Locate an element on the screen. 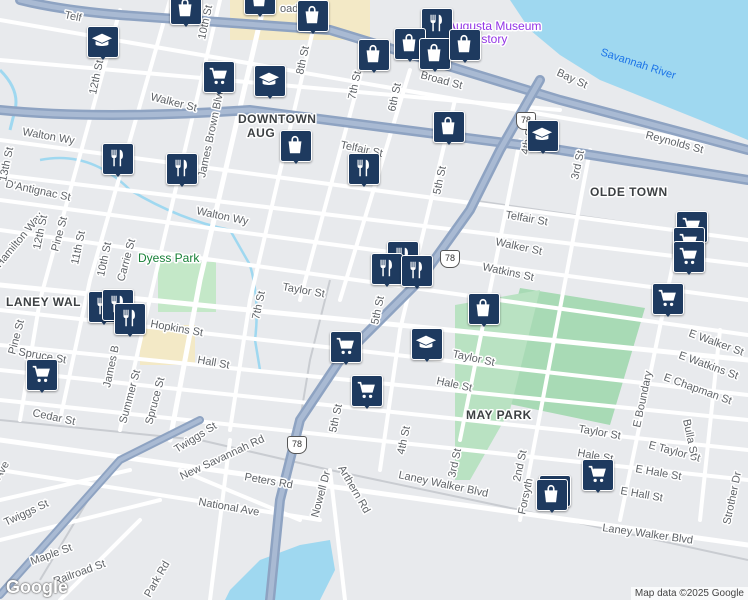  area-laney-walker: LANEY WAL is located at coordinates (43, 302).